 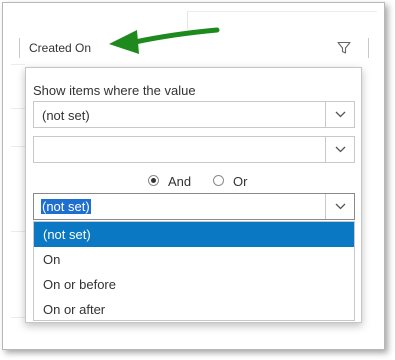 What do you see at coordinates (194, 284) in the screenshot?
I see `option-on-or-before: On or before` at bounding box center [194, 284].